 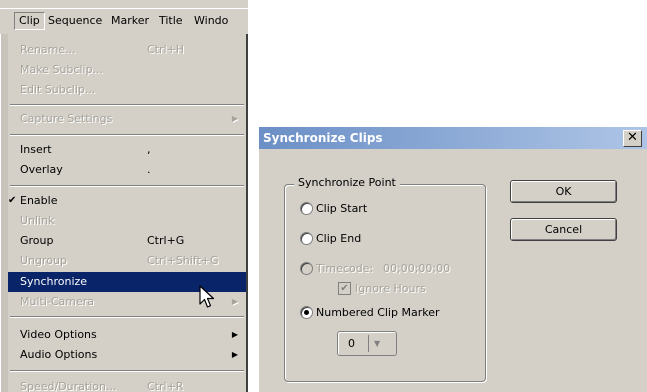 I want to click on menu-item-label: Video Options, so click(x=58, y=334).